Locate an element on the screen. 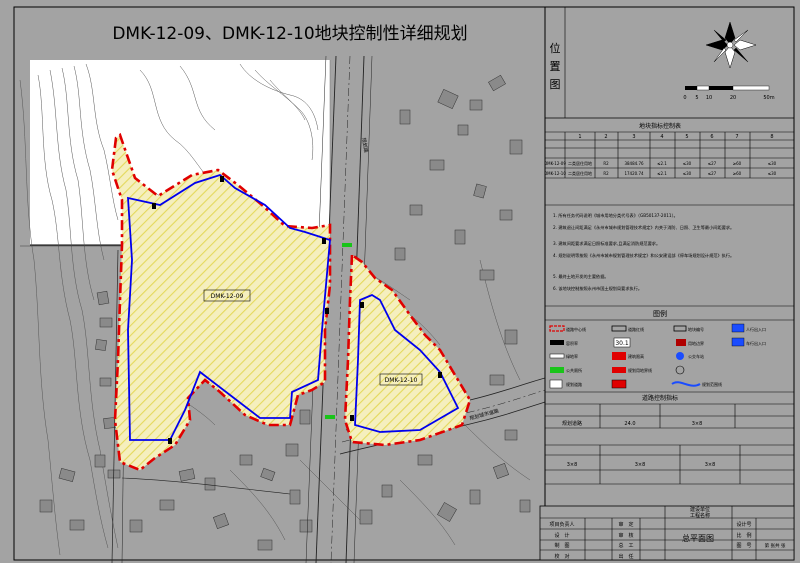 The height and width of the screenshot is (563, 800). parcel-label-10: DMK-12-10 is located at coordinates (401, 380).